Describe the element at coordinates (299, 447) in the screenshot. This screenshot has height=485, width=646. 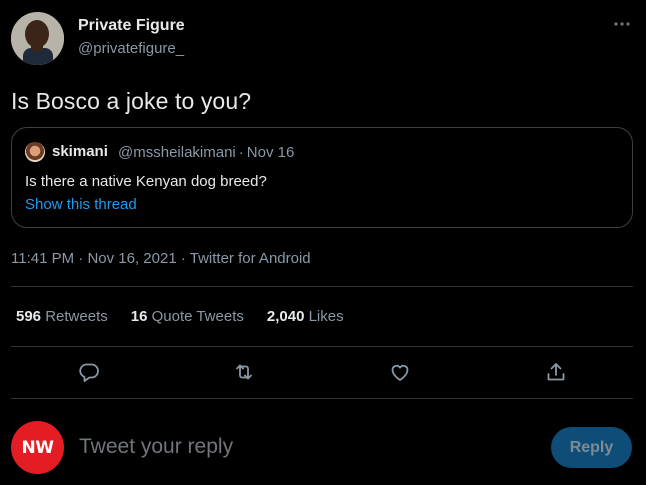
I see `reply-input` at that location.